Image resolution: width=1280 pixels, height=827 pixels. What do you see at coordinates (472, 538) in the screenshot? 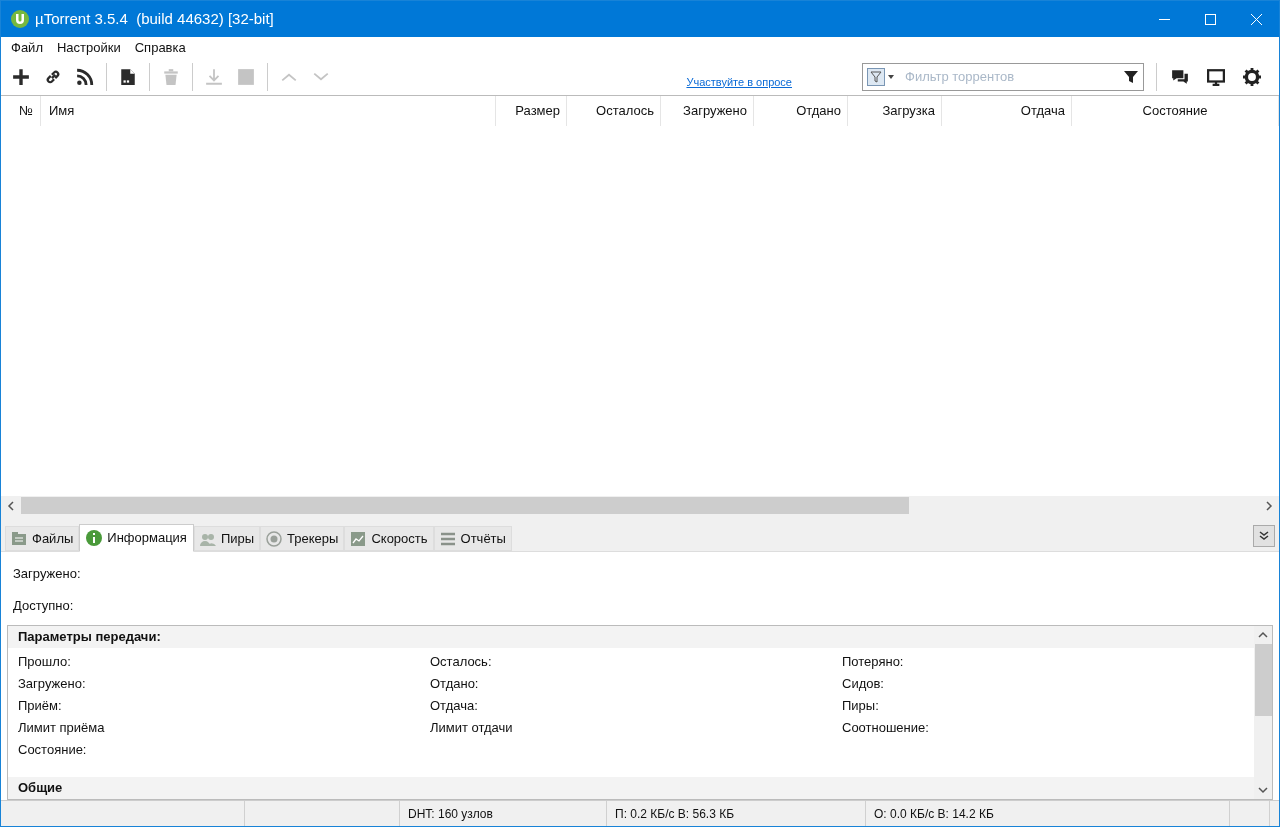
I see `tab: Отчёты` at bounding box center [472, 538].